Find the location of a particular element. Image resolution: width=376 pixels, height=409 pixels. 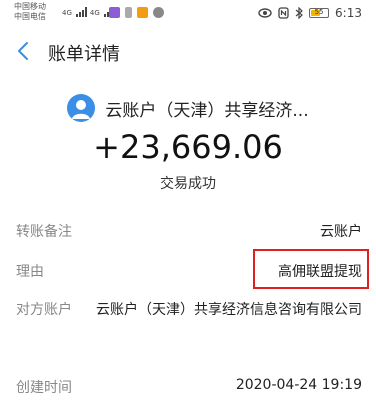

page-title: 账单详情 is located at coordinates (84, 54).